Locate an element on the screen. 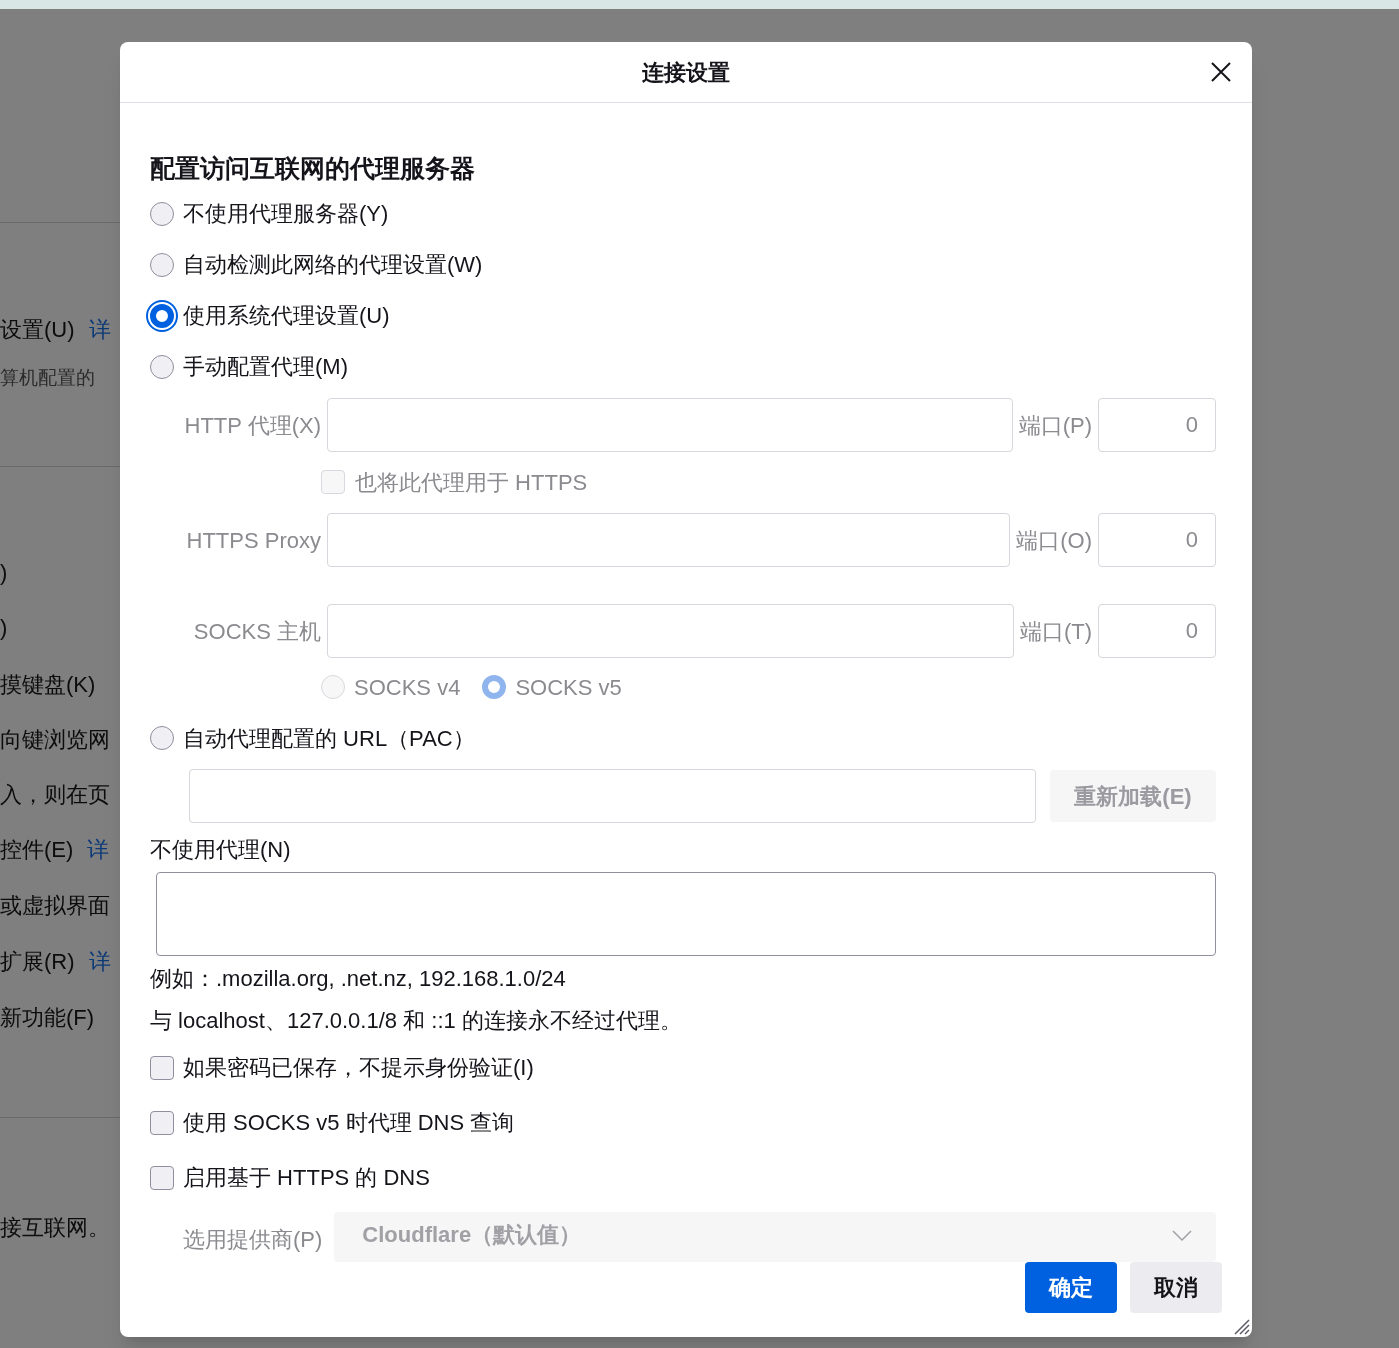 The height and width of the screenshot is (1348, 1399). background-text: 算机配置的 is located at coordinates (47, 378).